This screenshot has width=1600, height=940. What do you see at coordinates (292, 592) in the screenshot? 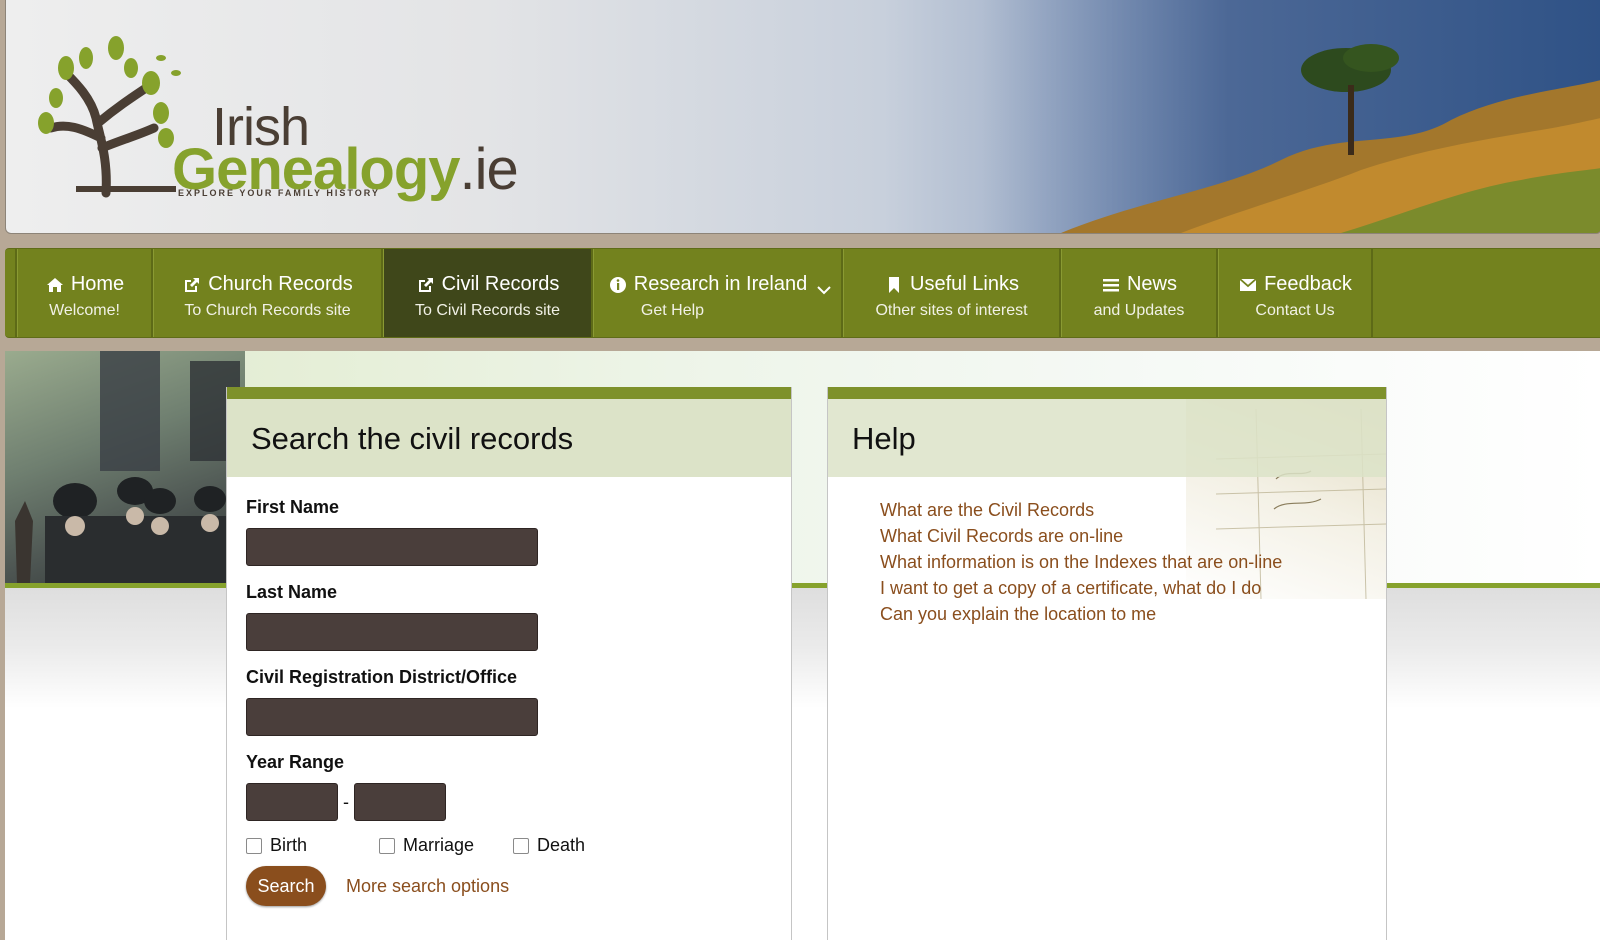
I see `last-name-label: Last Name` at bounding box center [292, 592].